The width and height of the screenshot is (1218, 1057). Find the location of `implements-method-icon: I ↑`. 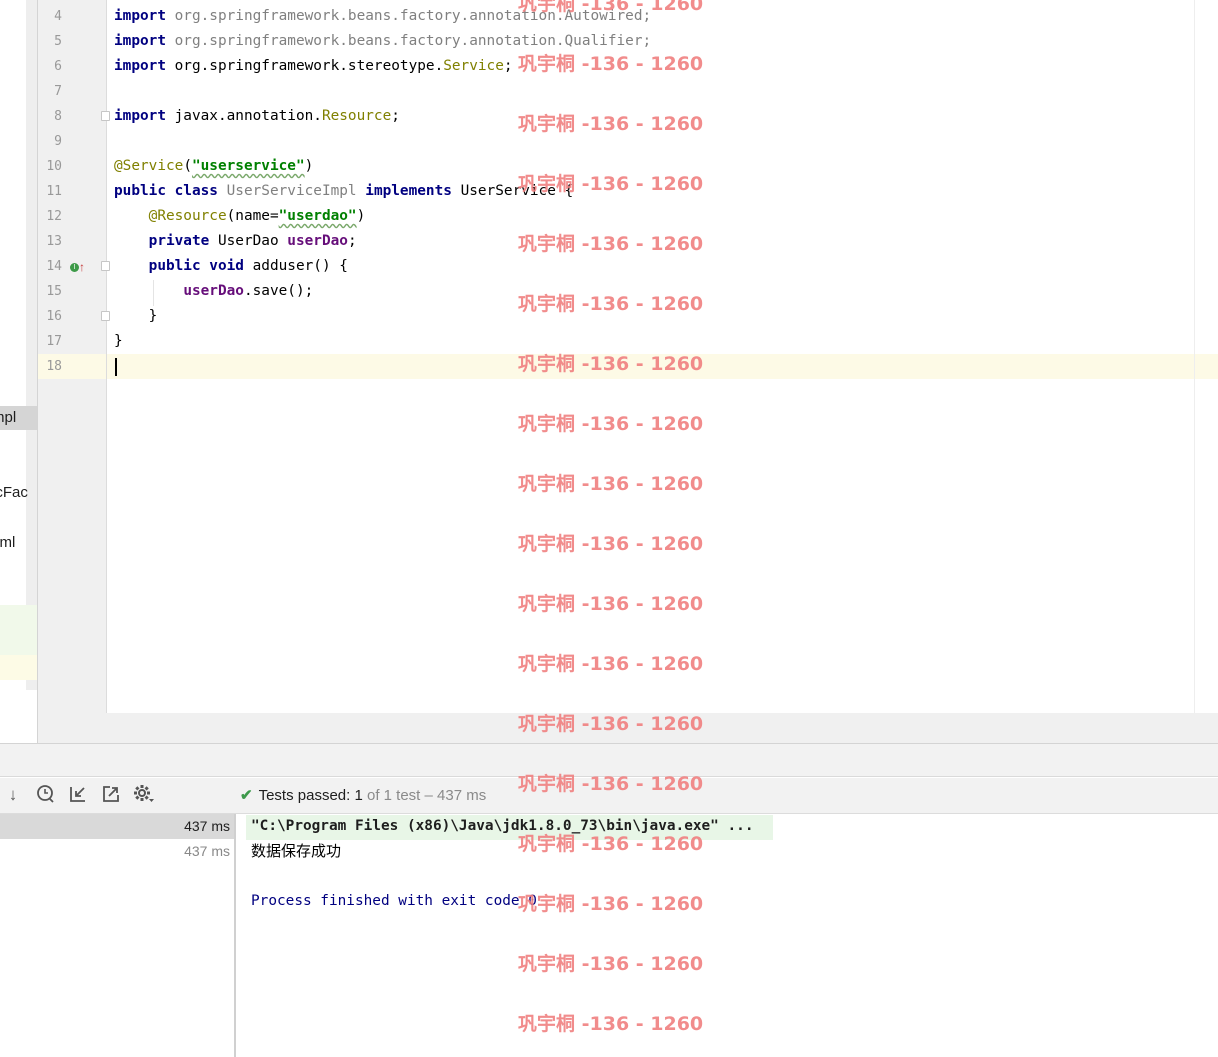

implements-method-icon: I ↑ is located at coordinates (77, 267).